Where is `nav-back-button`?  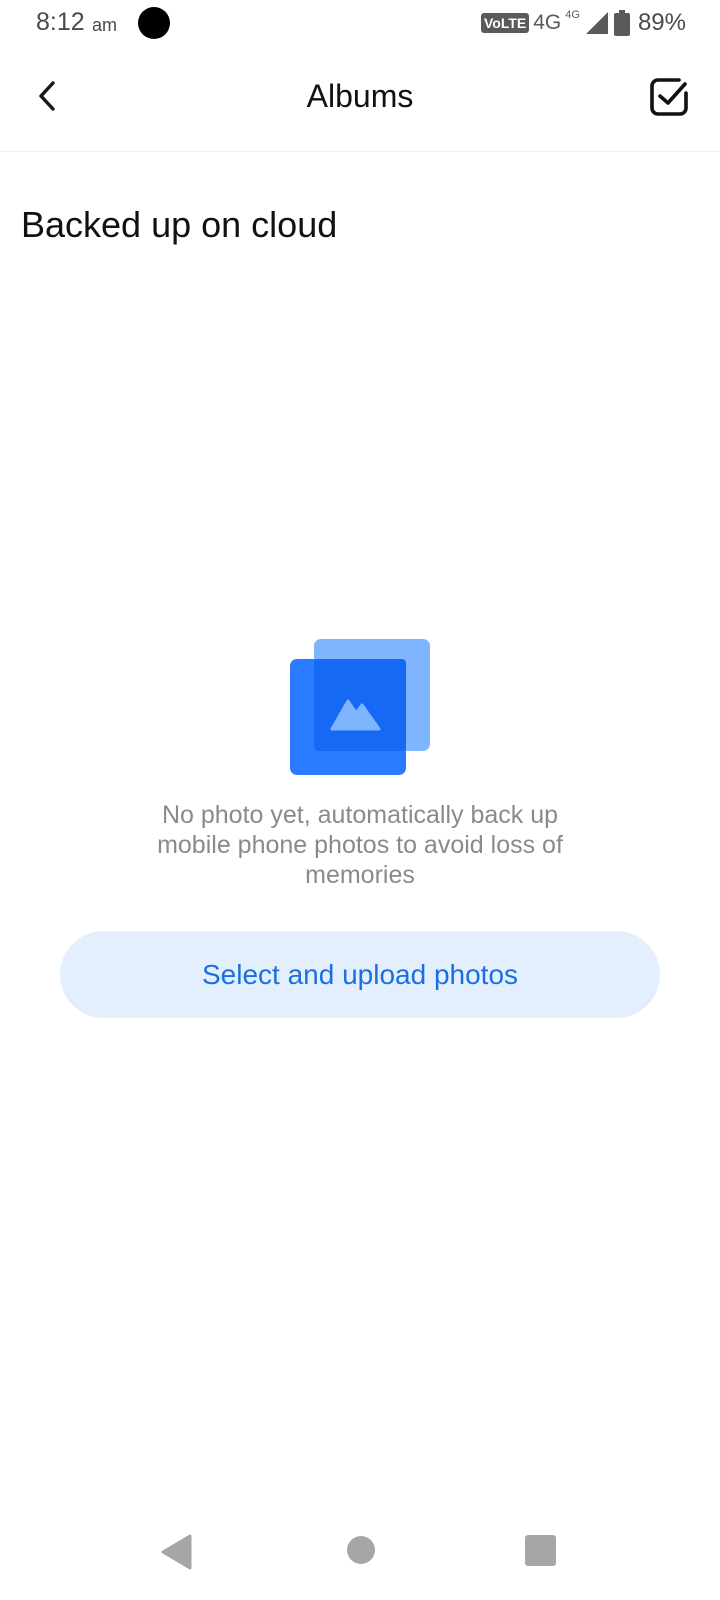 nav-back-button is located at coordinates (176, 1554).